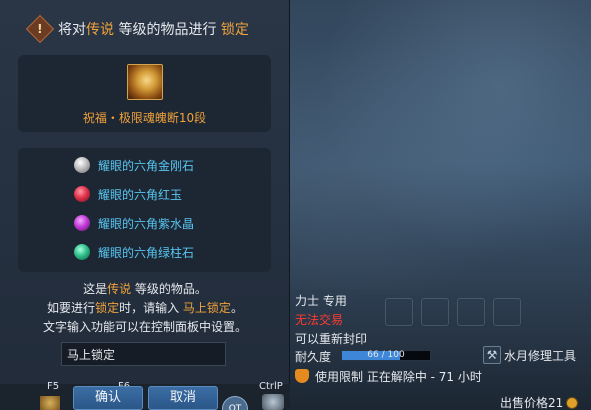 The width and height of the screenshot is (591, 410). Describe the element at coordinates (40, 29) in the screenshot. I see `warning-icon: !` at that location.